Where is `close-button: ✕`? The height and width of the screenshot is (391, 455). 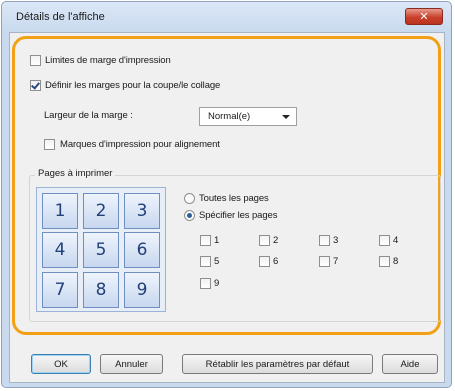 close-button: ✕ is located at coordinates (424, 16).